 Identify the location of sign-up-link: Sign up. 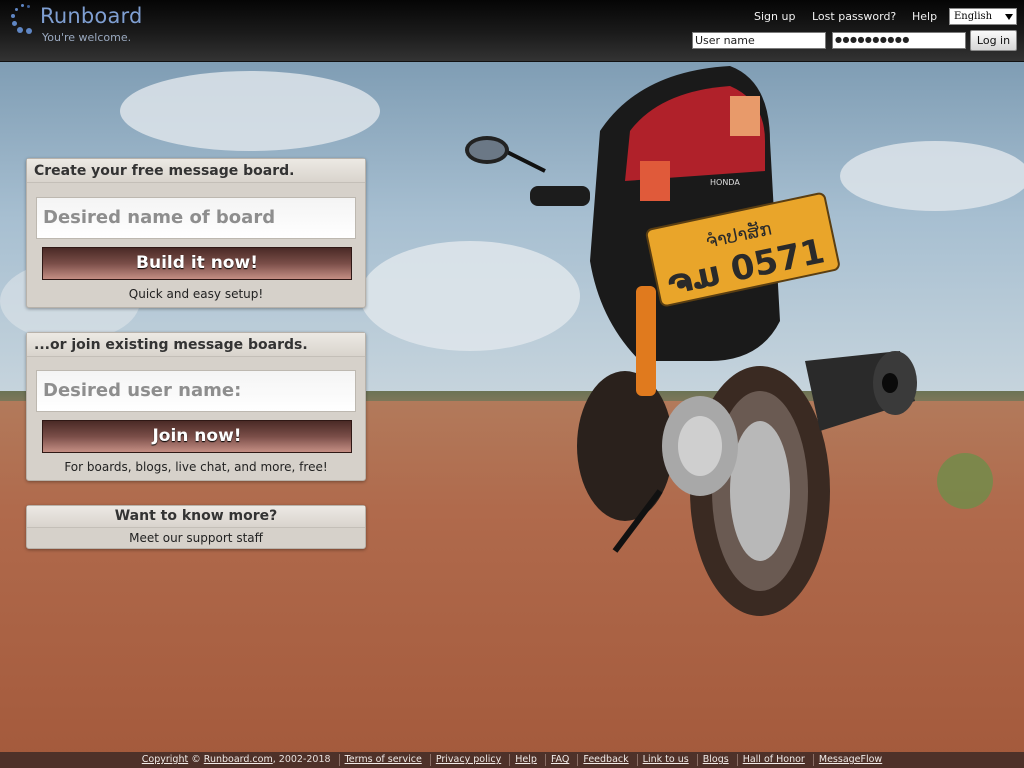
(774, 16).